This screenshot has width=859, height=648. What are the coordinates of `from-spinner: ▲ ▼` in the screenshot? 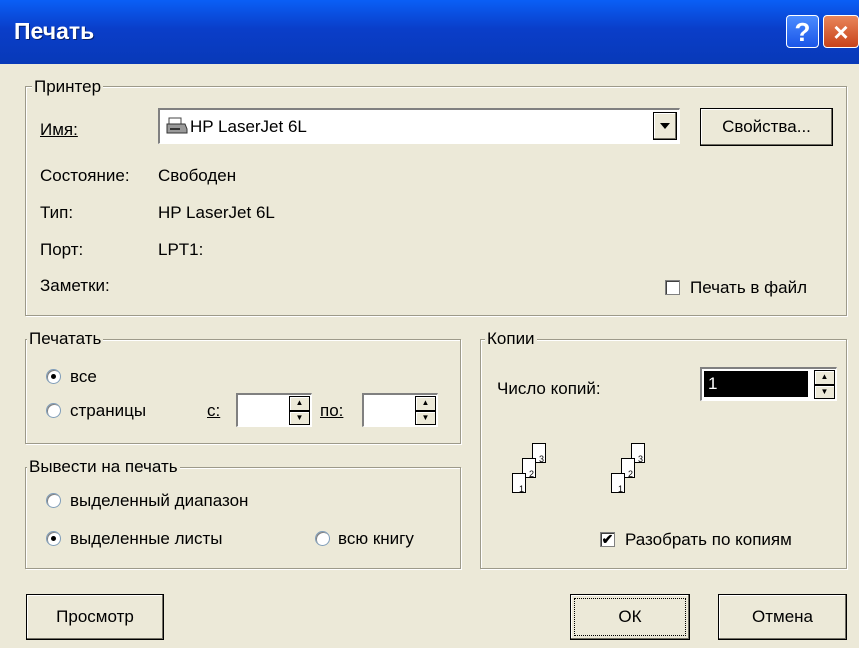 It's located at (299, 410).